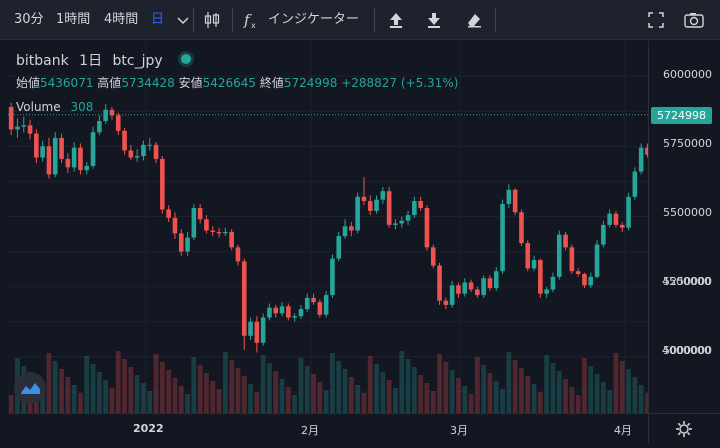 The image size is (720, 448). I want to click on time-tick: 4月, so click(623, 430).